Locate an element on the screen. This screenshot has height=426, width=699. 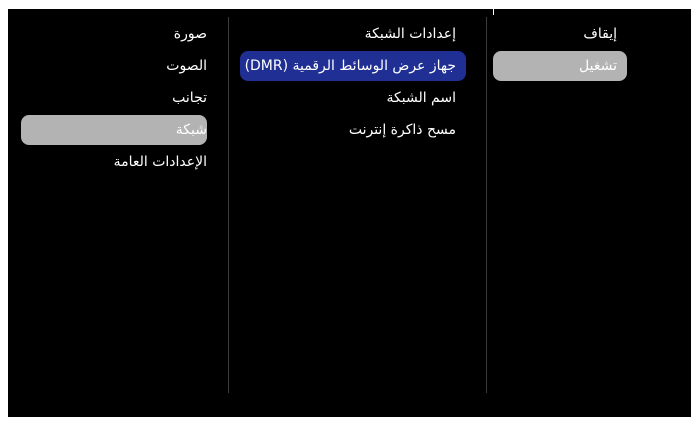
menu-item-label: تجانب is located at coordinates (189, 98).